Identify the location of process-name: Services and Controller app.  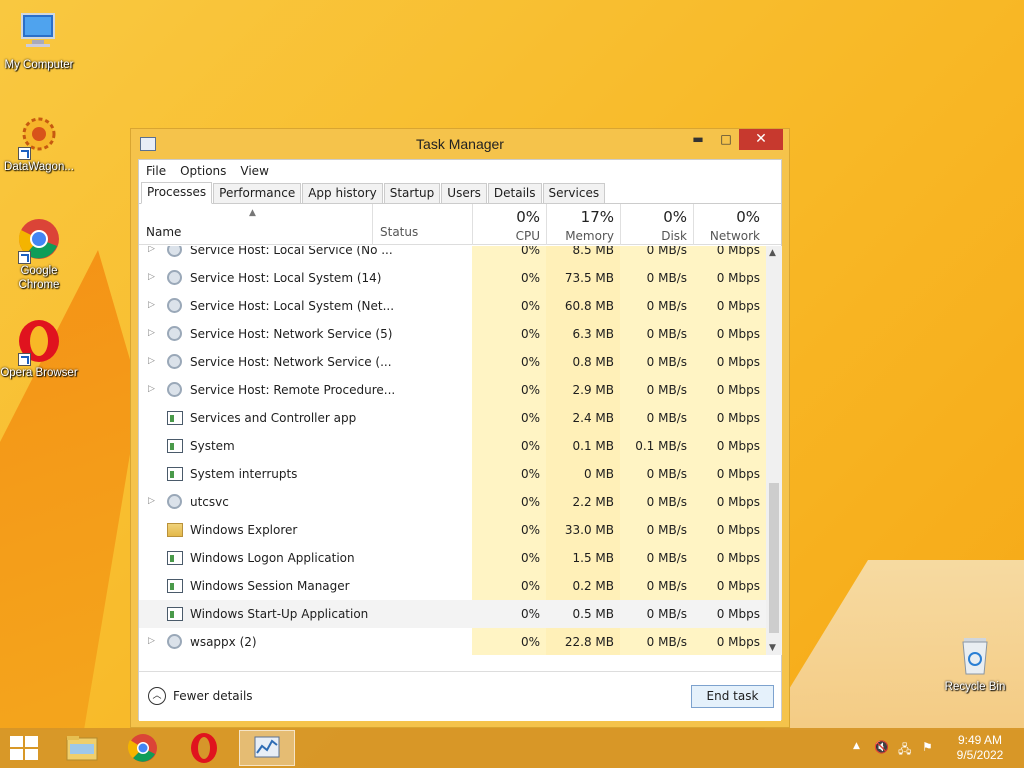
(273, 418).